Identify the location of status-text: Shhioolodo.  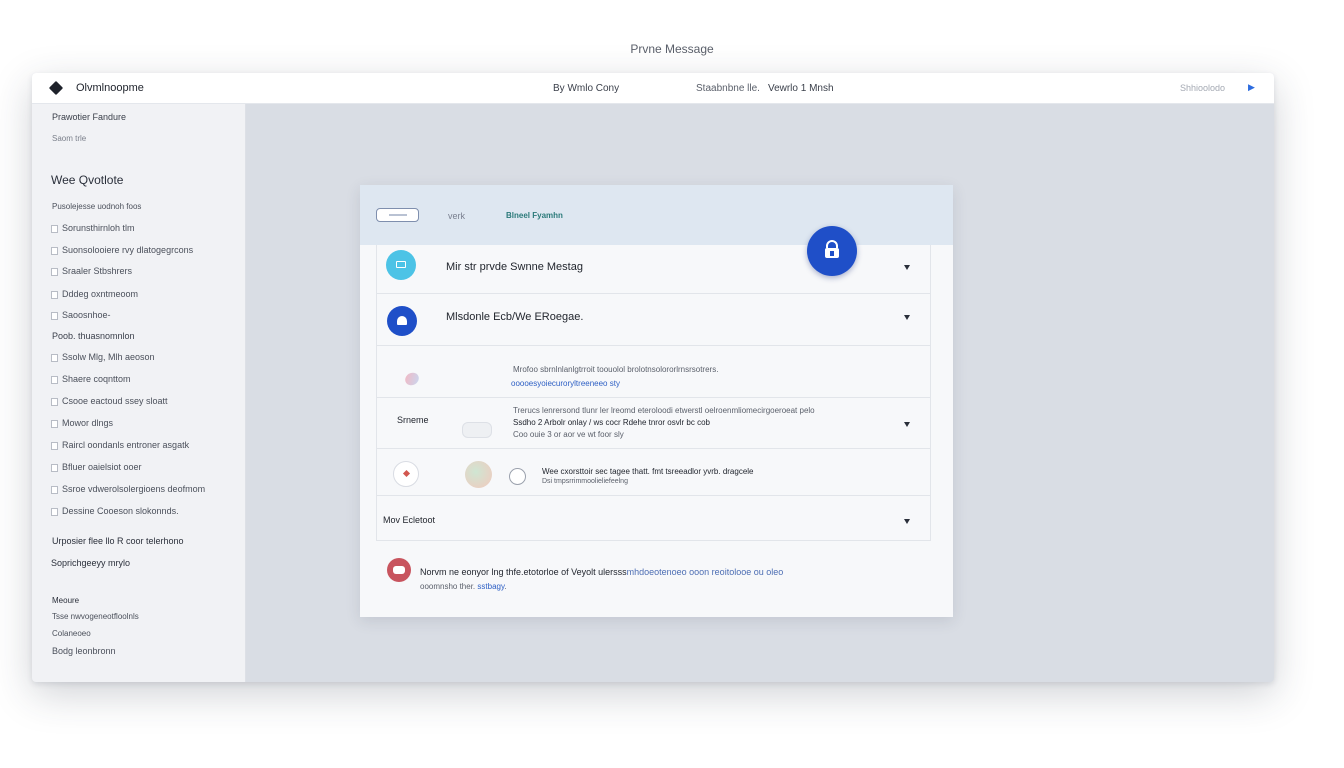
(1203, 88).